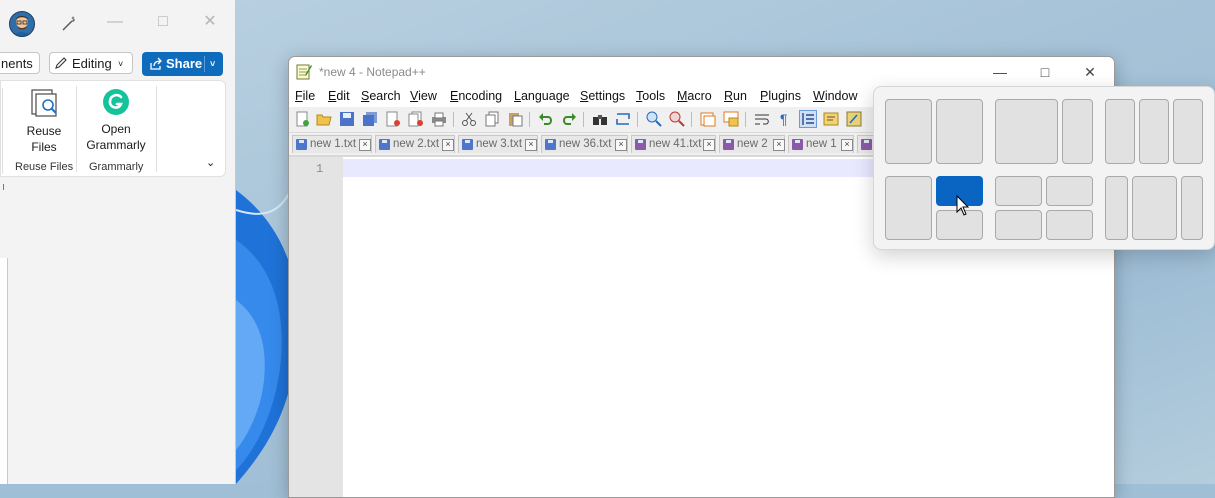 The width and height of the screenshot is (1215, 498). Describe the element at coordinates (1026, 131) in the screenshot. I see `snap-zone-wide-left` at that location.